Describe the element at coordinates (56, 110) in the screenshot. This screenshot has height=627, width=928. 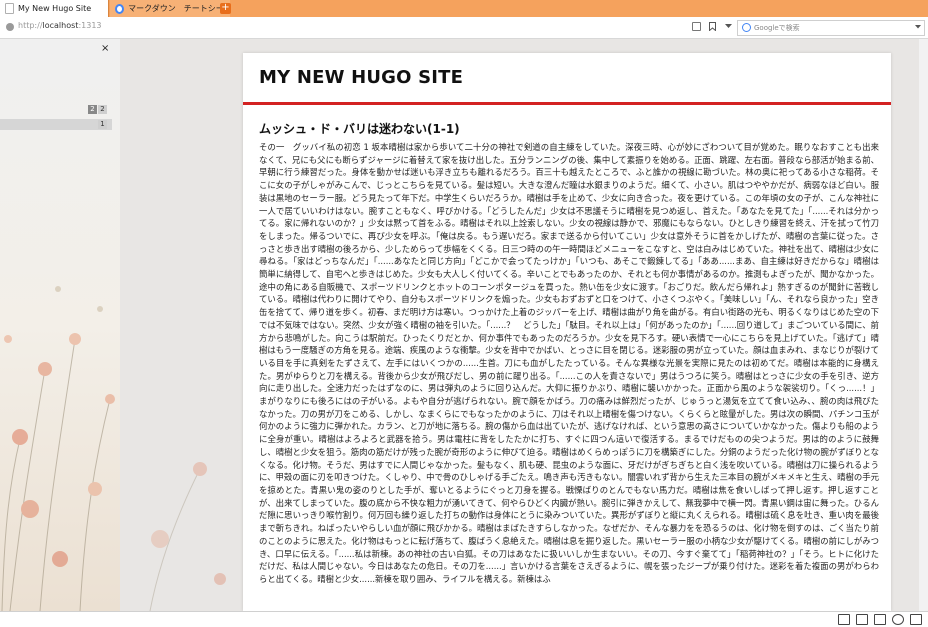
I see `sidebar-item: 2 2` at that location.